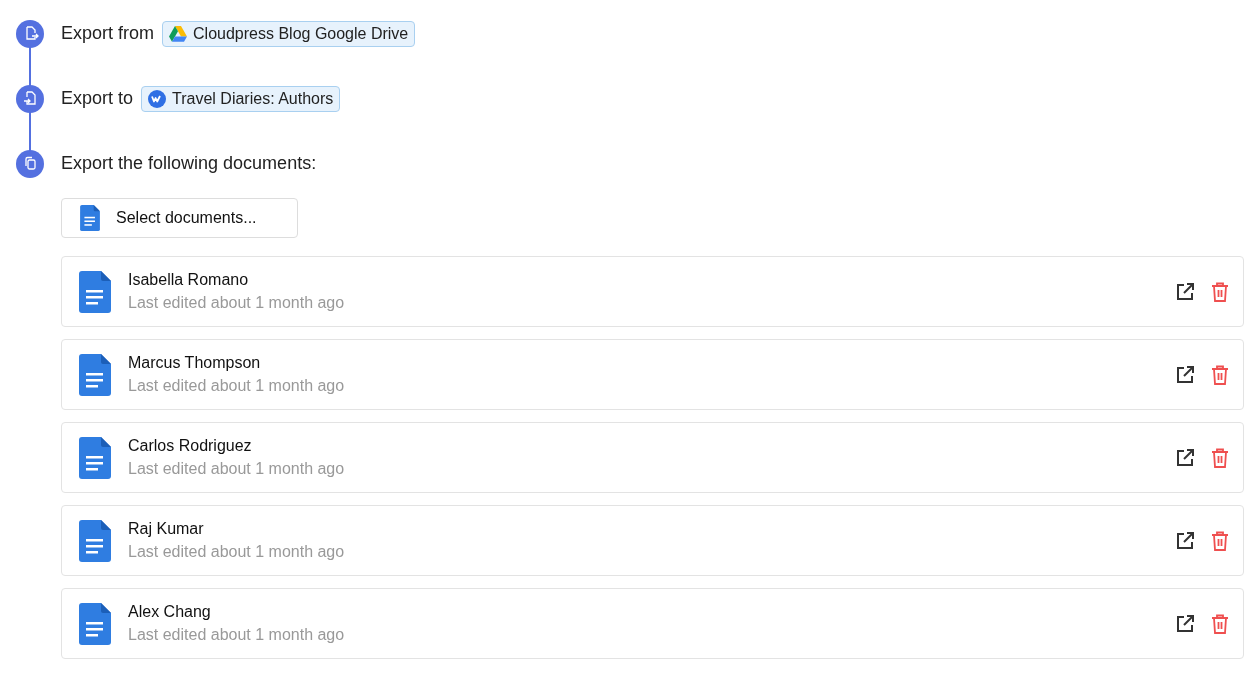 The width and height of the screenshot is (1258, 675). What do you see at coordinates (289, 33) in the screenshot?
I see `source-chip: Cloudpress Blog Google Drive` at bounding box center [289, 33].